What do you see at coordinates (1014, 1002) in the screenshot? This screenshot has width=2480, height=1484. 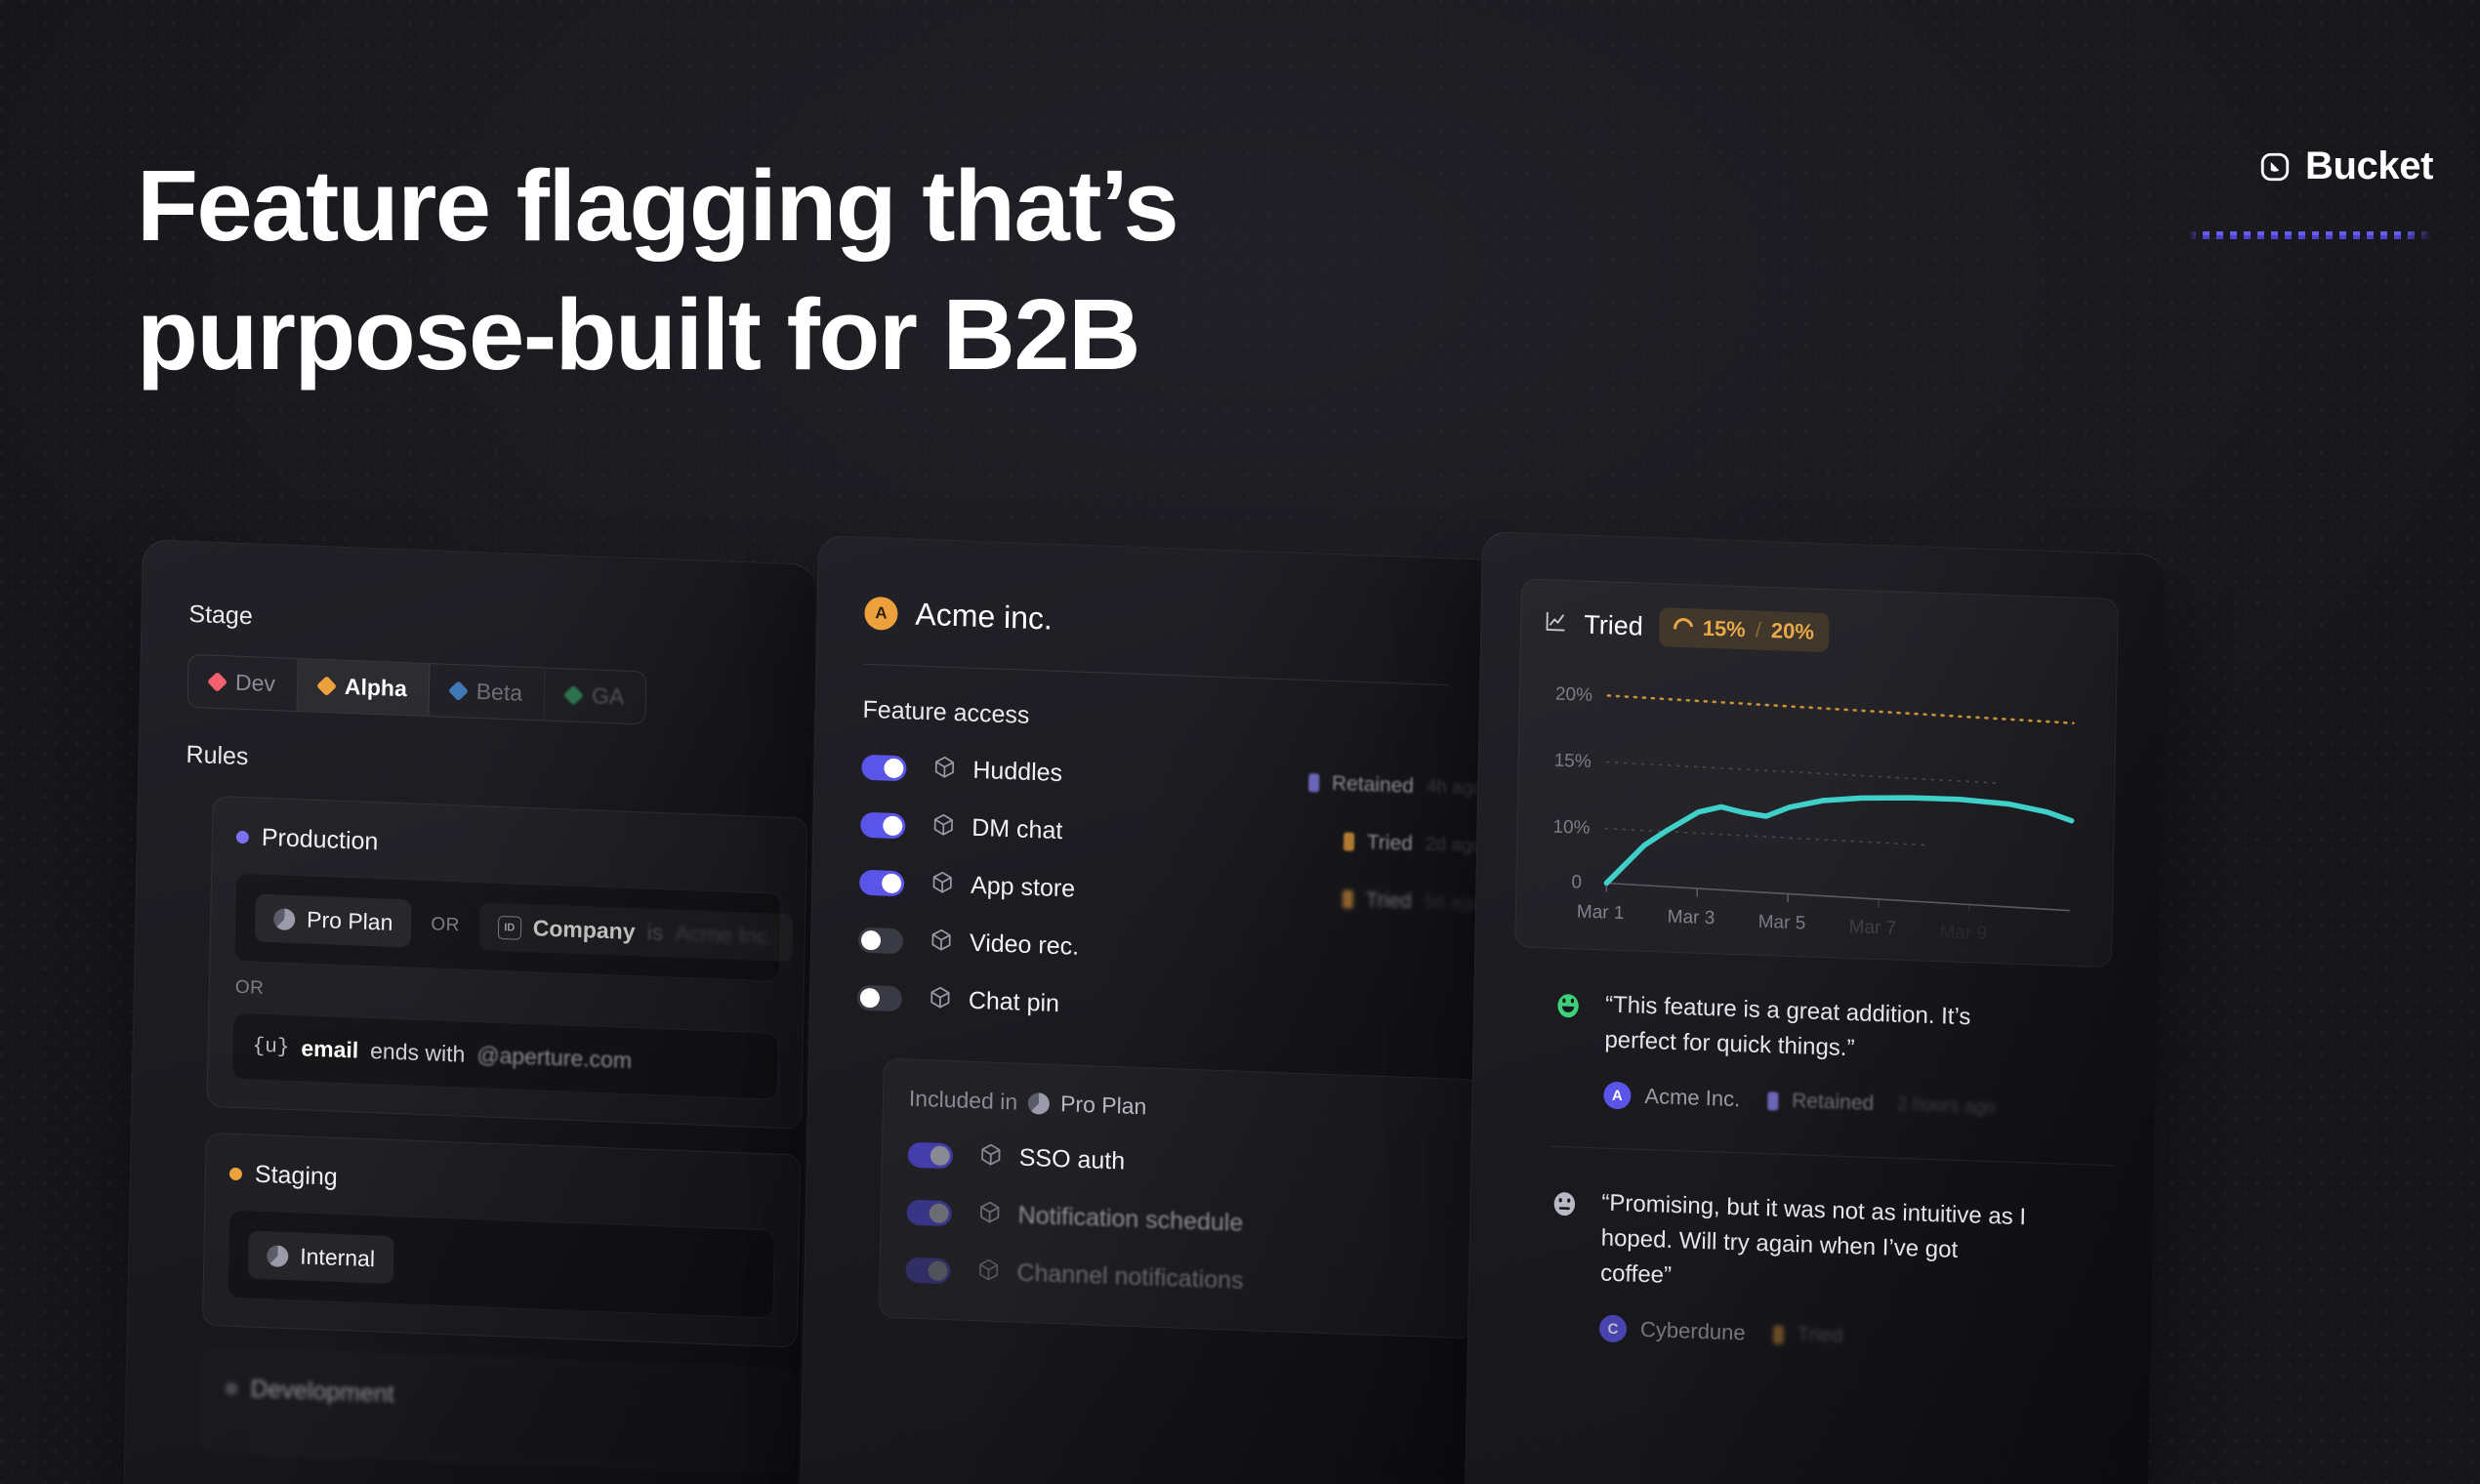 I see `feature-name: Chat pin` at bounding box center [1014, 1002].